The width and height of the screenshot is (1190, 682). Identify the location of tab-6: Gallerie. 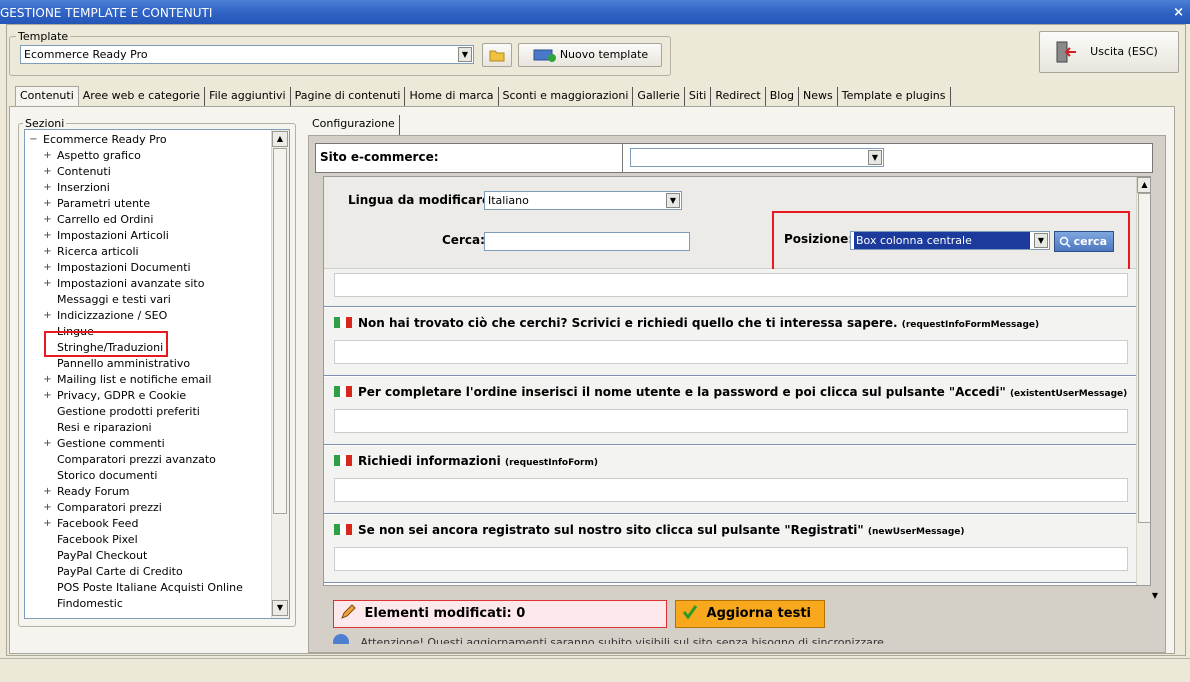
(659, 96).